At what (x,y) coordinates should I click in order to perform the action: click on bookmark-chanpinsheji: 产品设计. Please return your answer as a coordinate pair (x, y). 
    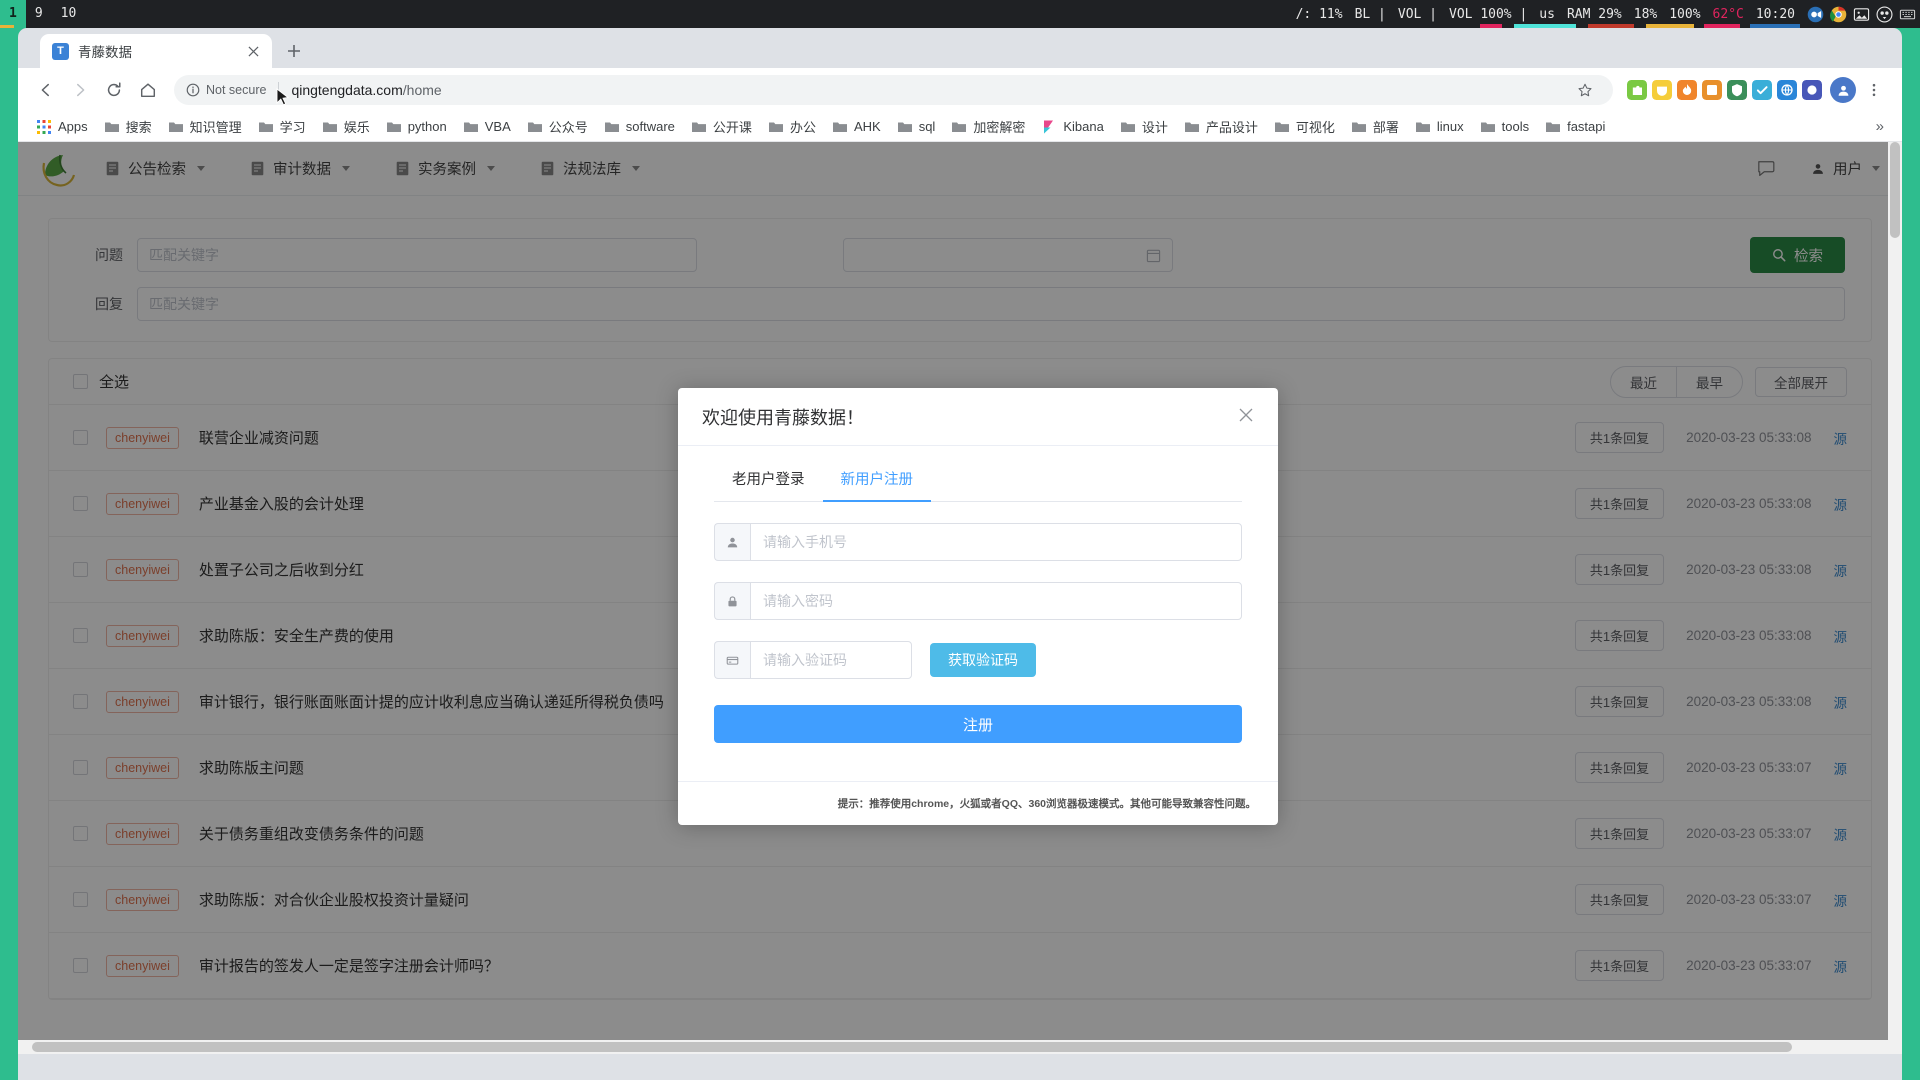
    Looking at the image, I should click on (1221, 126).